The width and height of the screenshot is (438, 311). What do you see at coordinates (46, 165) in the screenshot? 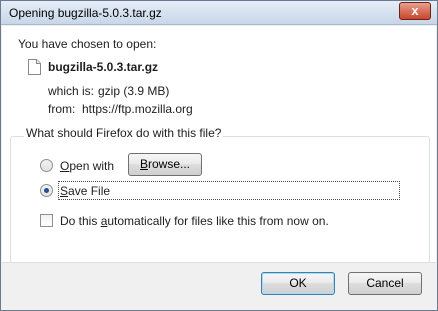
I see `open-with-radio` at bounding box center [46, 165].